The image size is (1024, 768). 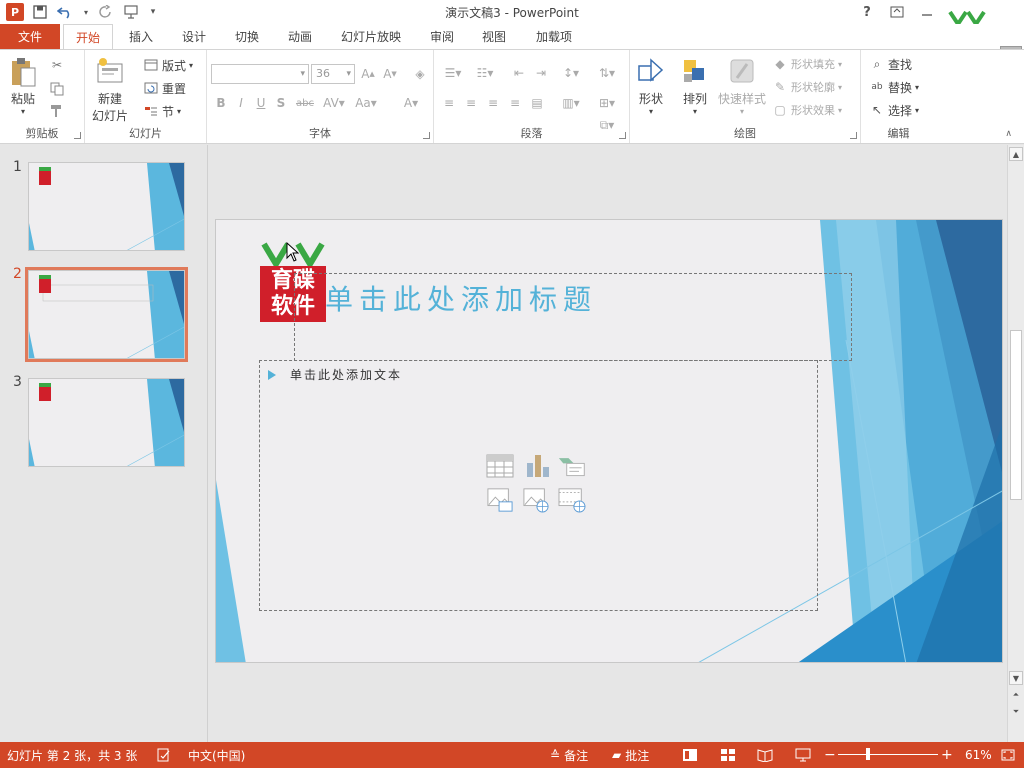 I want to click on insert-video-icon, so click(x=572, y=500).